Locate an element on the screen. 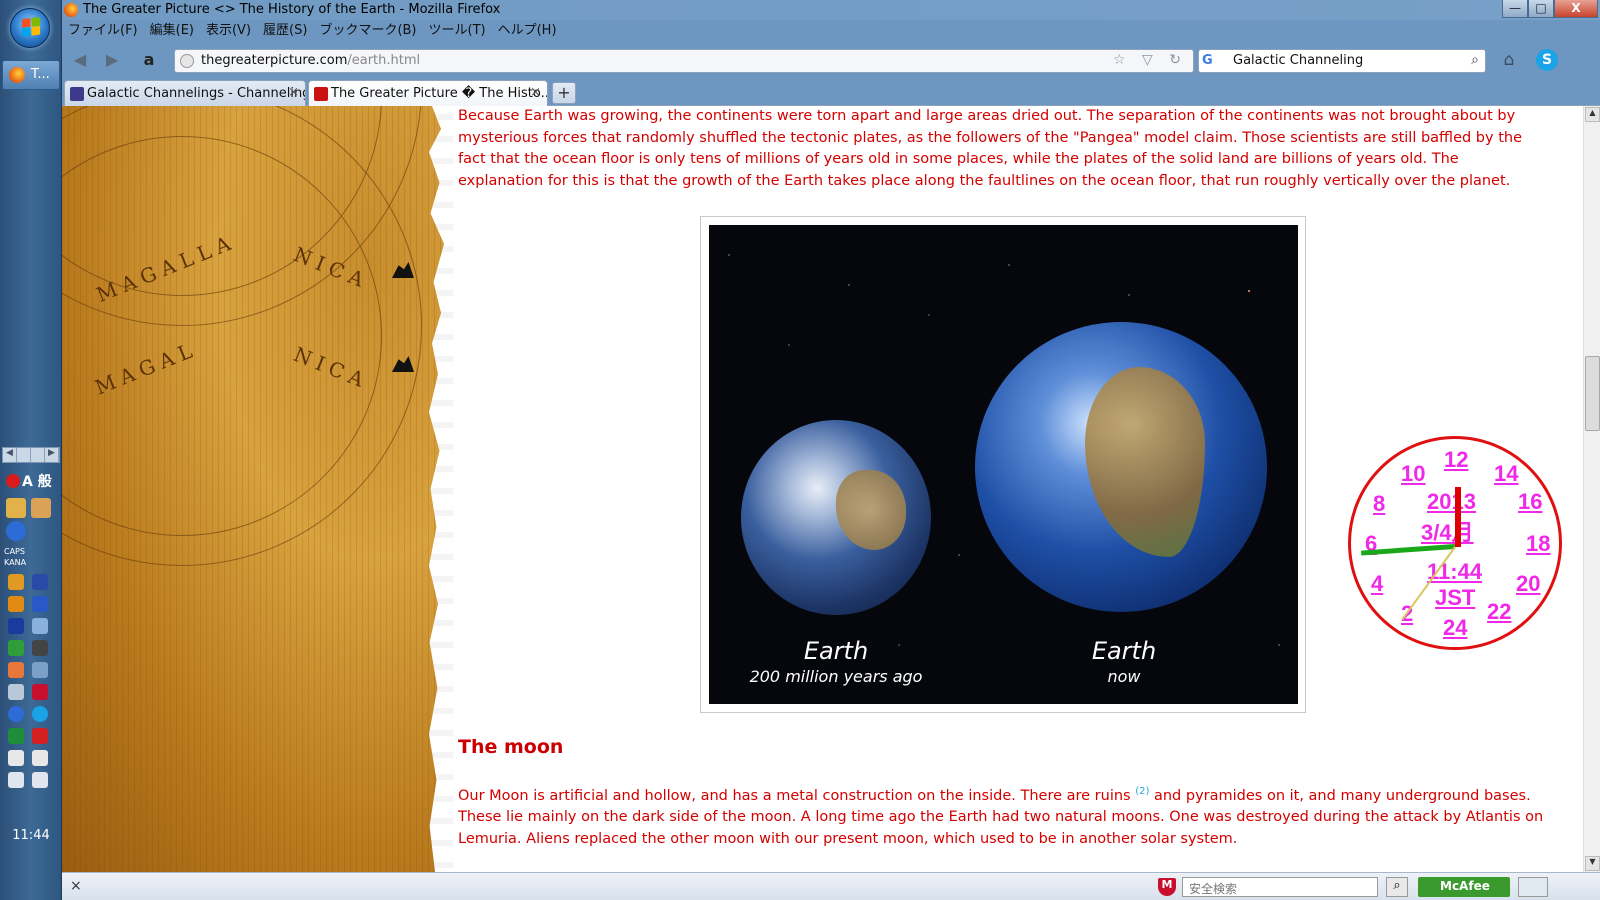 Image resolution: width=1600 pixels, height=900 pixels. pager-next: ▶ is located at coordinates (52, 455).